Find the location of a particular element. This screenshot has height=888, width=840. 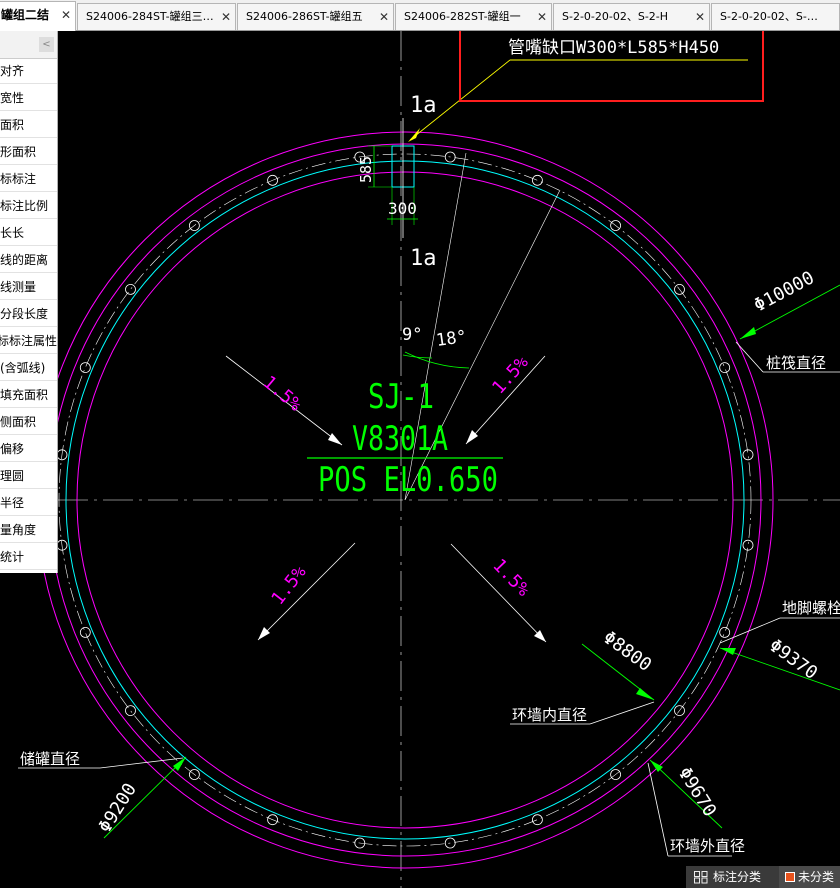

tool-panel-item-label: 线的距离 is located at coordinates (24, 260).